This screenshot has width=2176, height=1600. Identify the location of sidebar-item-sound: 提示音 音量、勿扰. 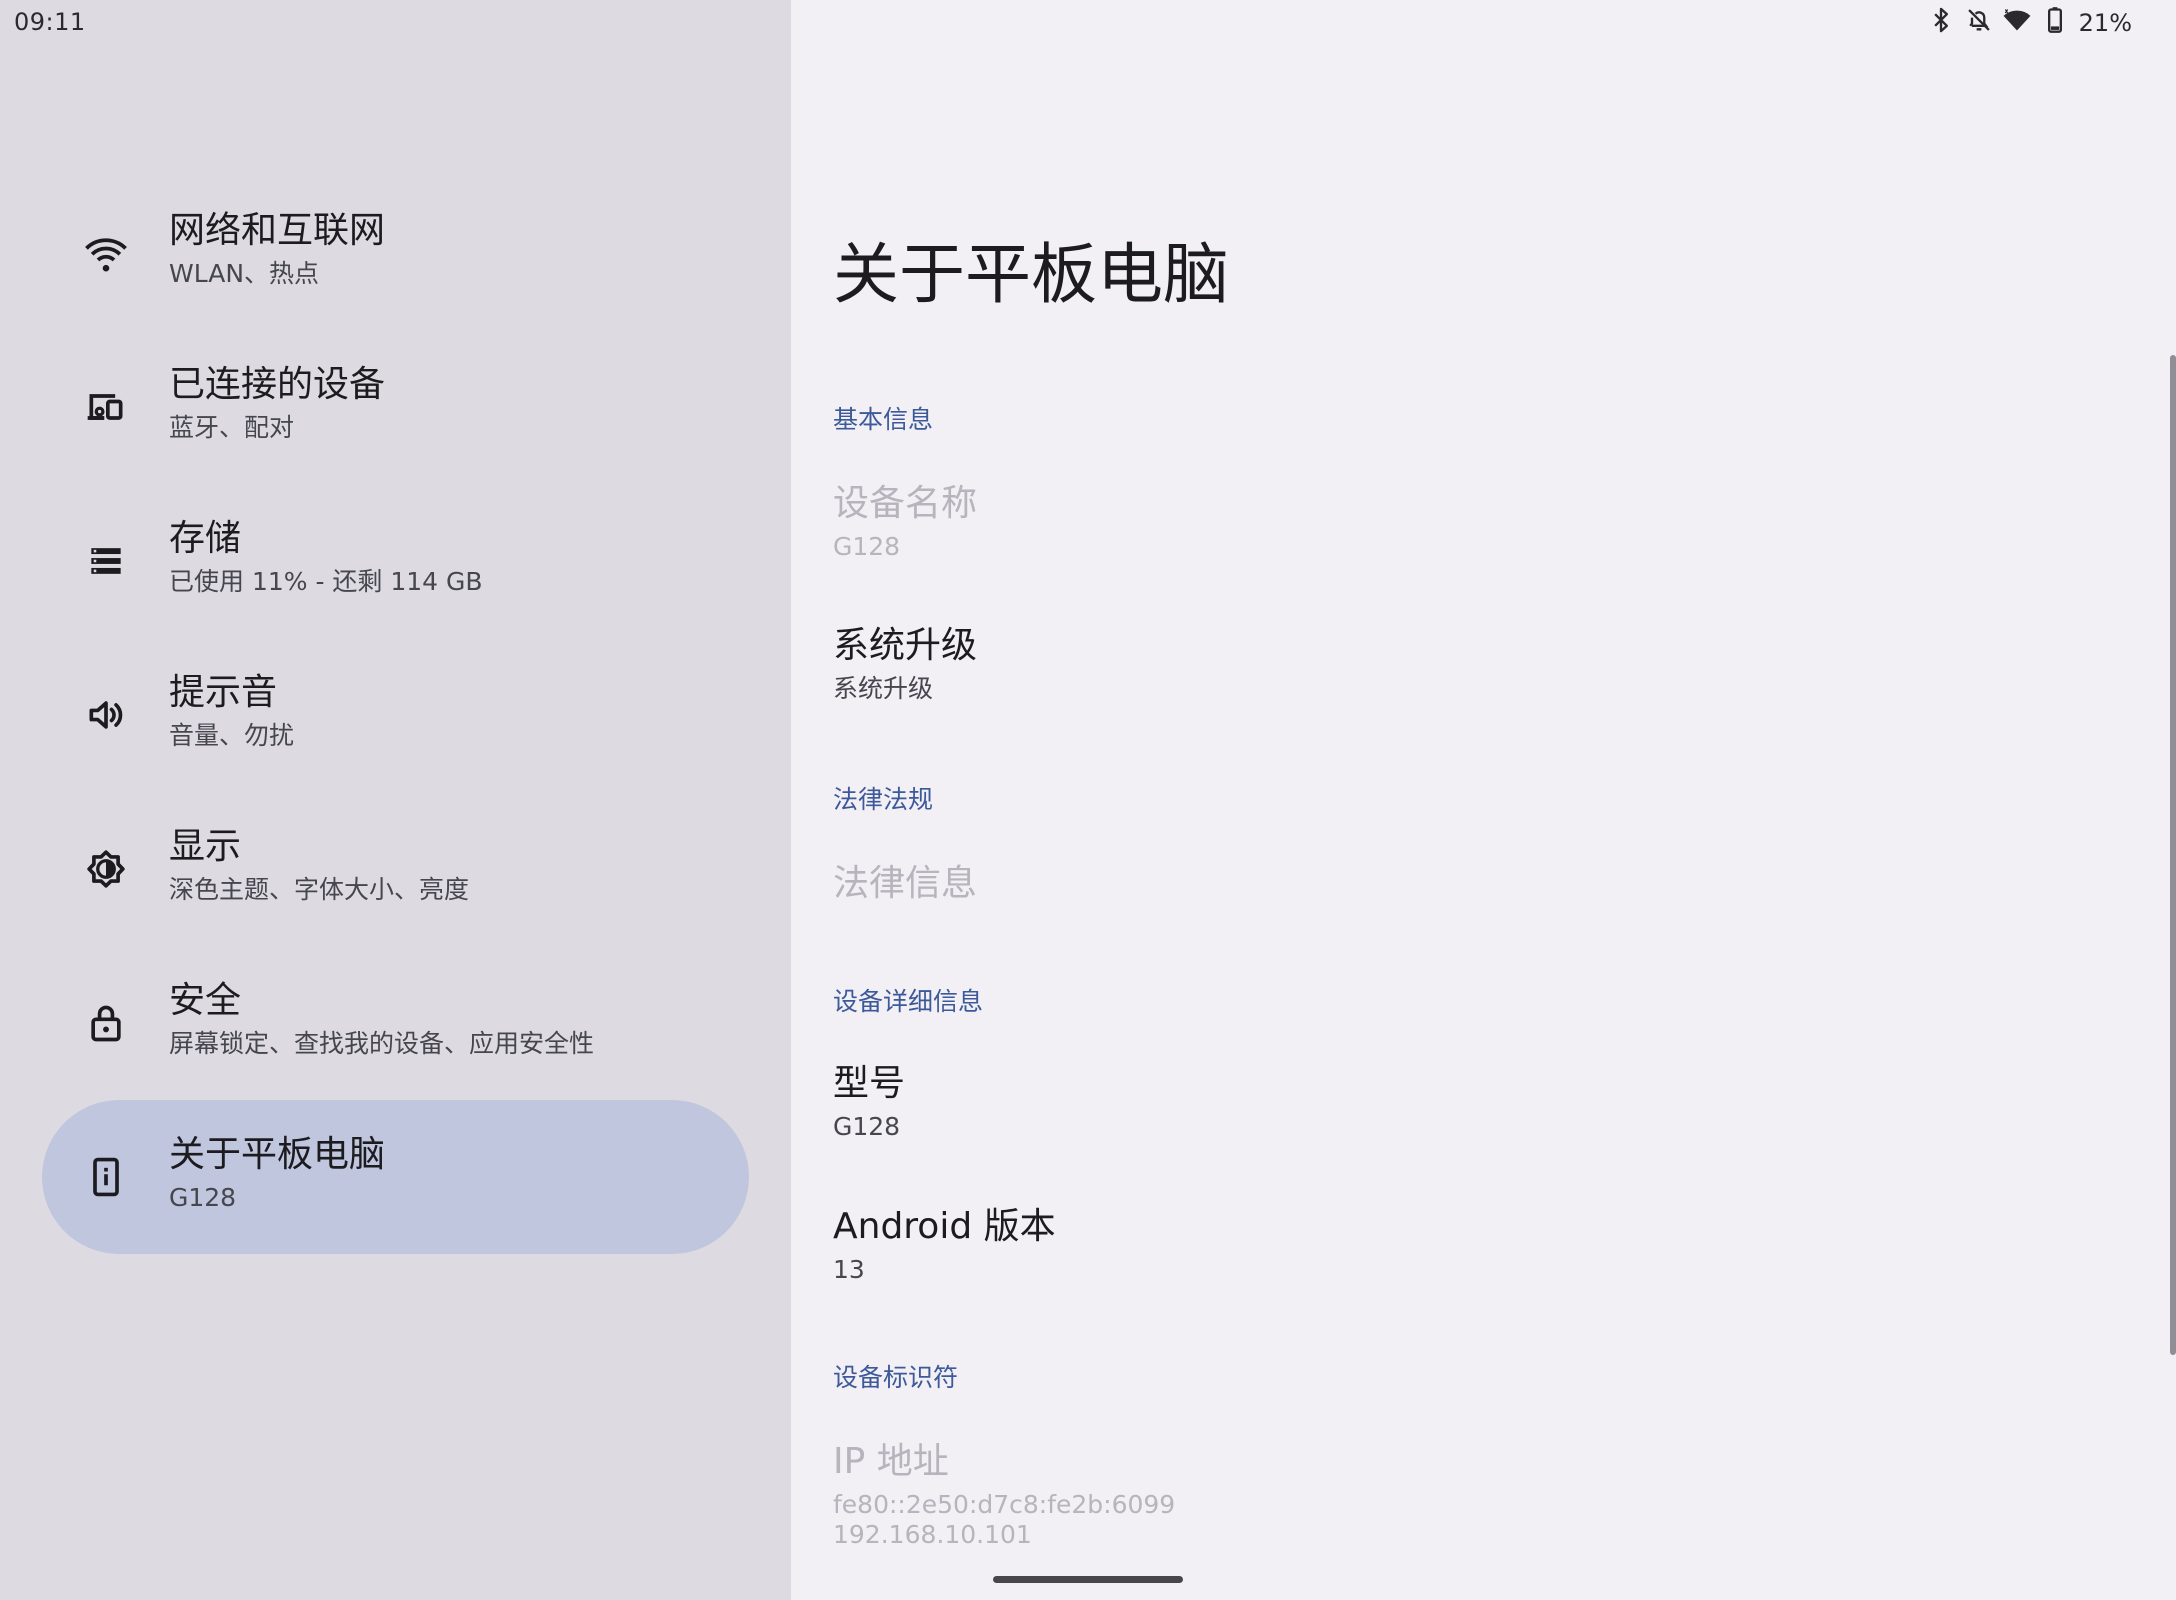
(395, 715).